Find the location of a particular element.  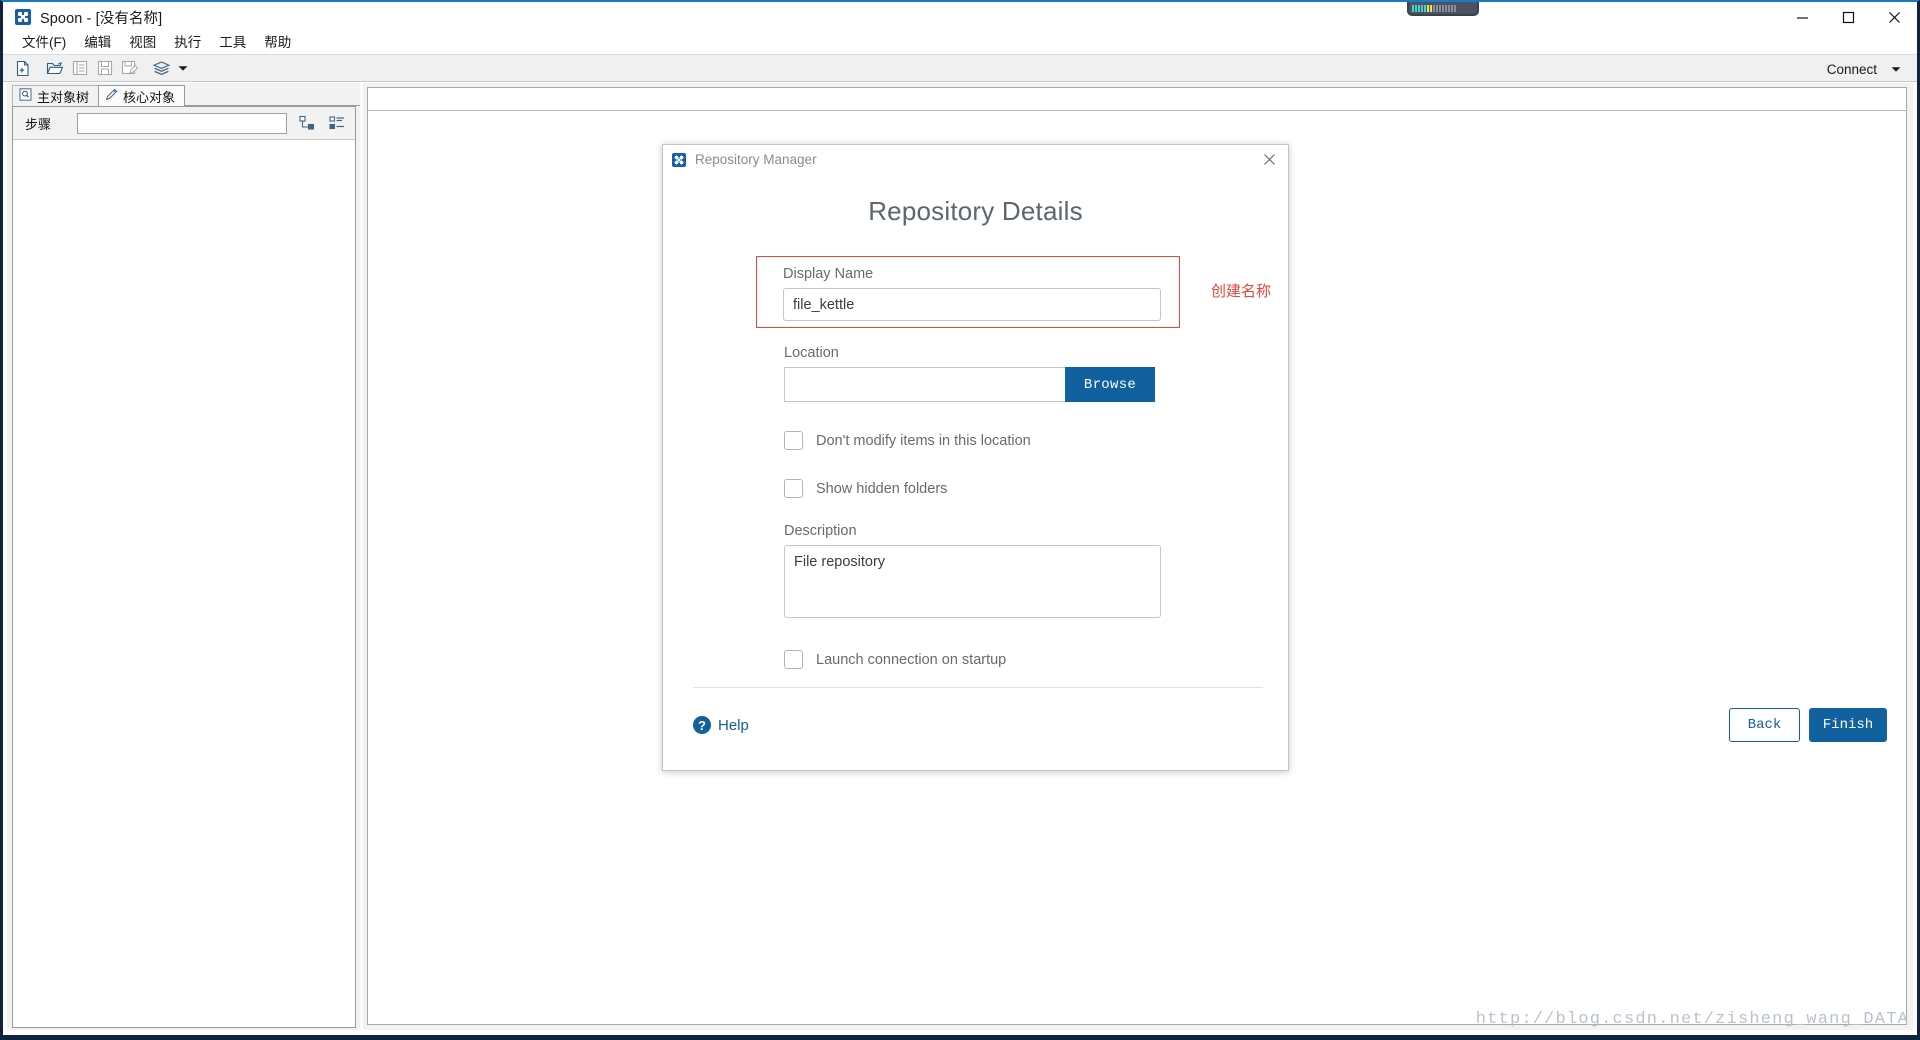

explore-icon is located at coordinates (79, 68).